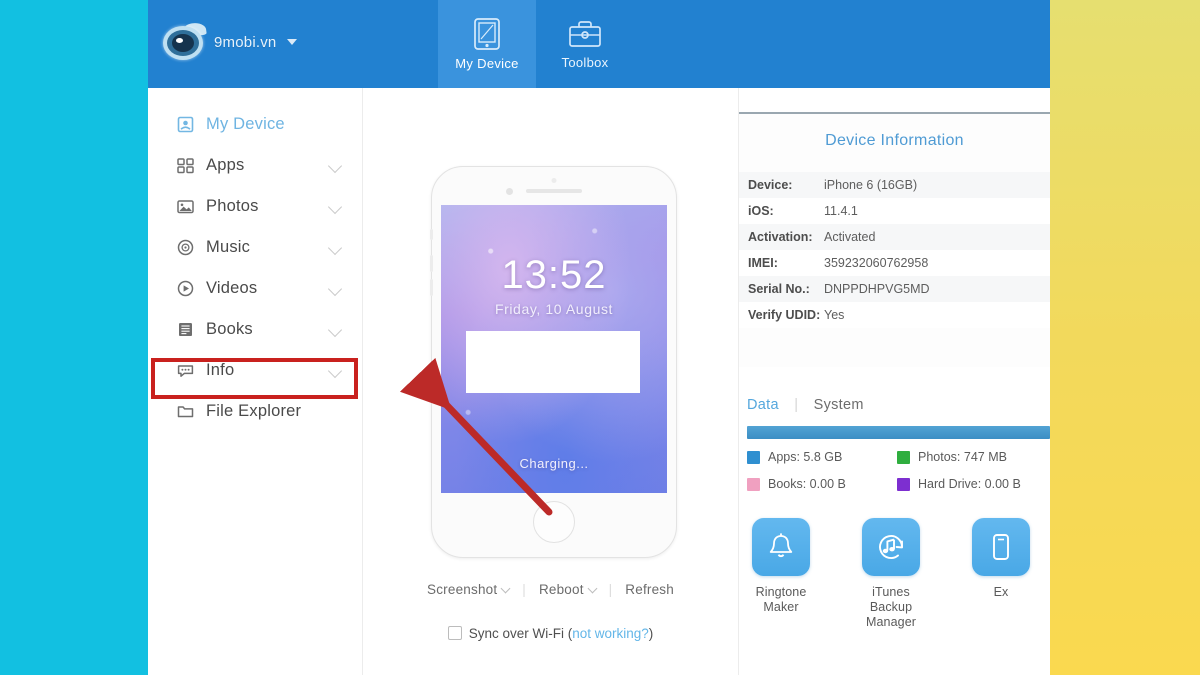  What do you see at coordinates (781, 547) in the screenshot?
I see `bell-icon` at bounding box center [781, 547].